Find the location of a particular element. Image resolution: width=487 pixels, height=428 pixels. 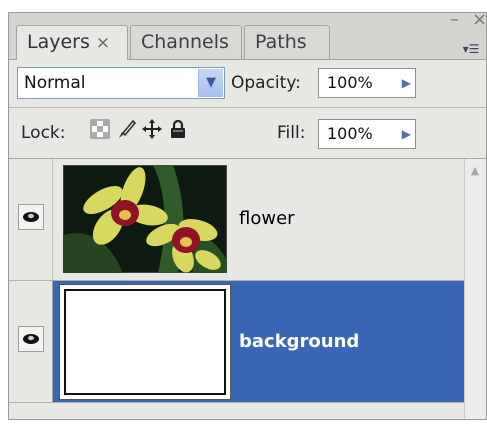

opacity-value: 100% is located at coordinates (350, 82).